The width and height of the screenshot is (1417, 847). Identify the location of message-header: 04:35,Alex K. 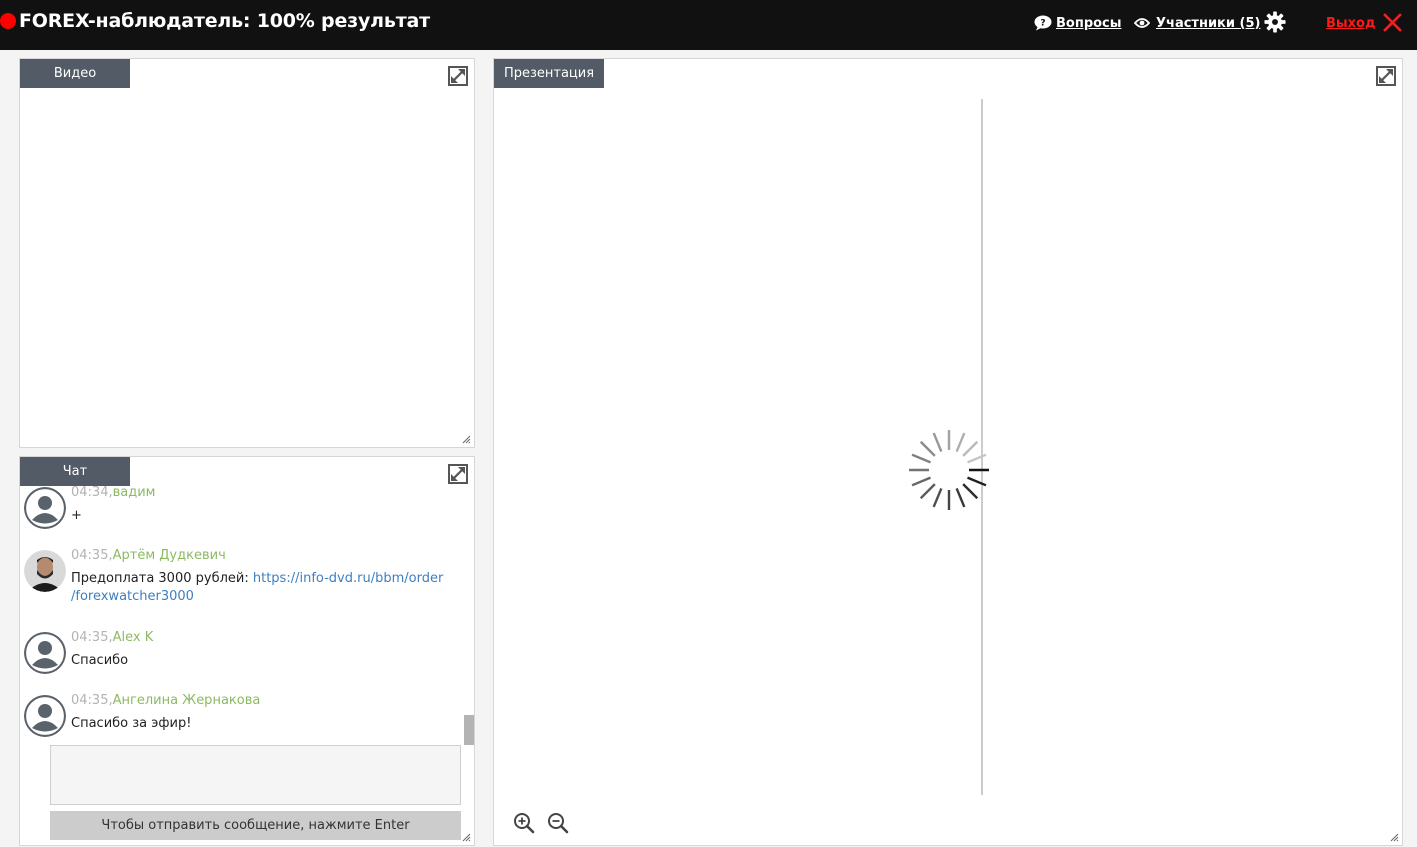
(112, 637).